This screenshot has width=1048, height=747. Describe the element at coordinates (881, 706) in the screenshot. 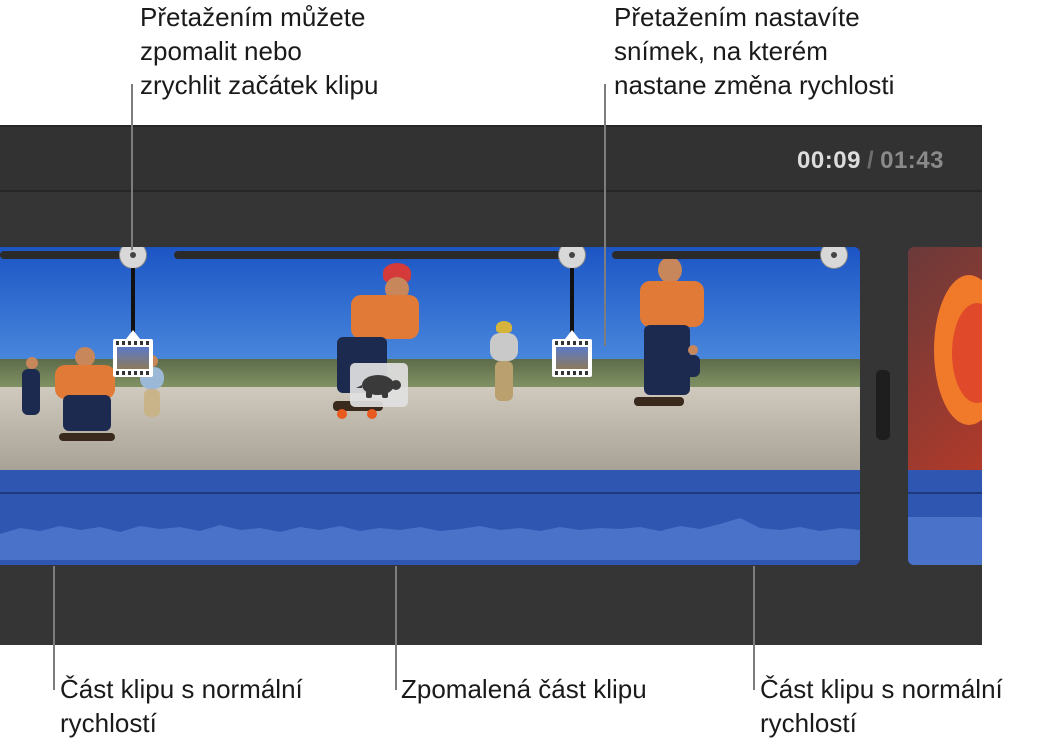

I see `callout-normal-speed-right: Část klipu s normální rychlostí` at that location.